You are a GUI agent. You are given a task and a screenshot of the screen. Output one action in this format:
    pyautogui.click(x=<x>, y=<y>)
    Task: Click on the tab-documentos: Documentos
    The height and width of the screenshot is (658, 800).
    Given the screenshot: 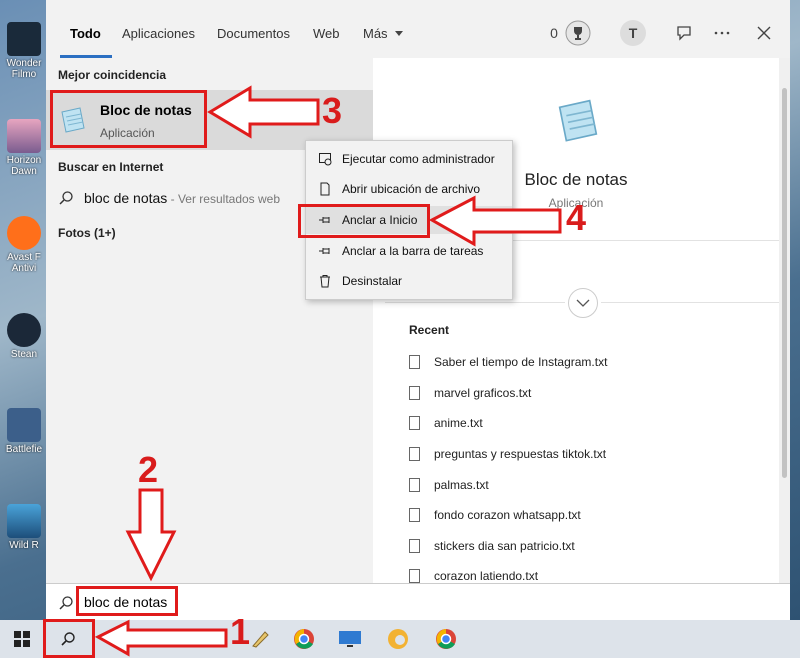 What is the action you would take?
    pyautogui.click(x=253, y=36)
    